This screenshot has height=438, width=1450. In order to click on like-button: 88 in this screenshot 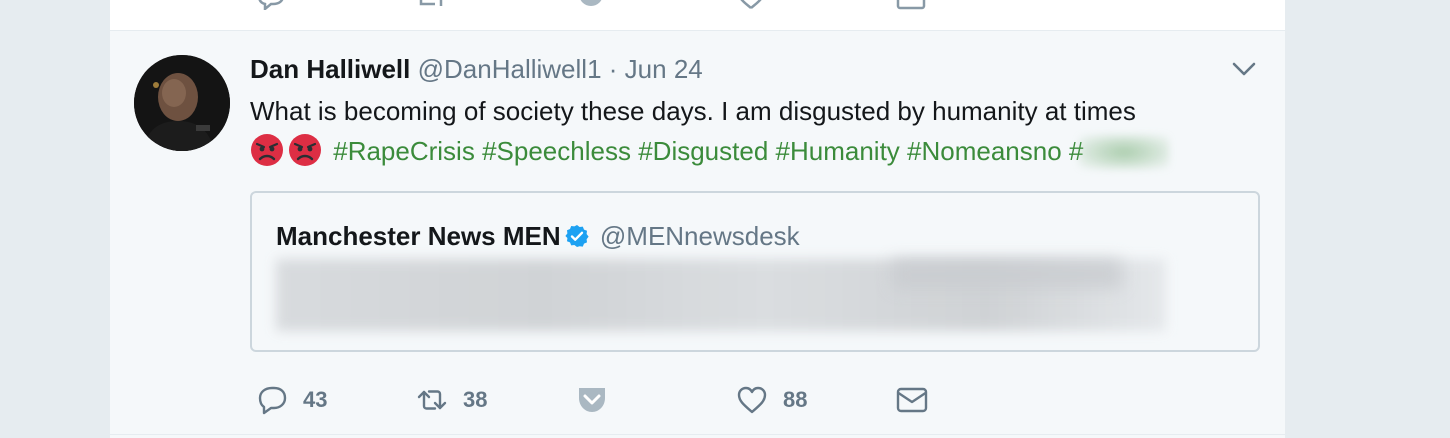, I will do `click(771, 400)`.